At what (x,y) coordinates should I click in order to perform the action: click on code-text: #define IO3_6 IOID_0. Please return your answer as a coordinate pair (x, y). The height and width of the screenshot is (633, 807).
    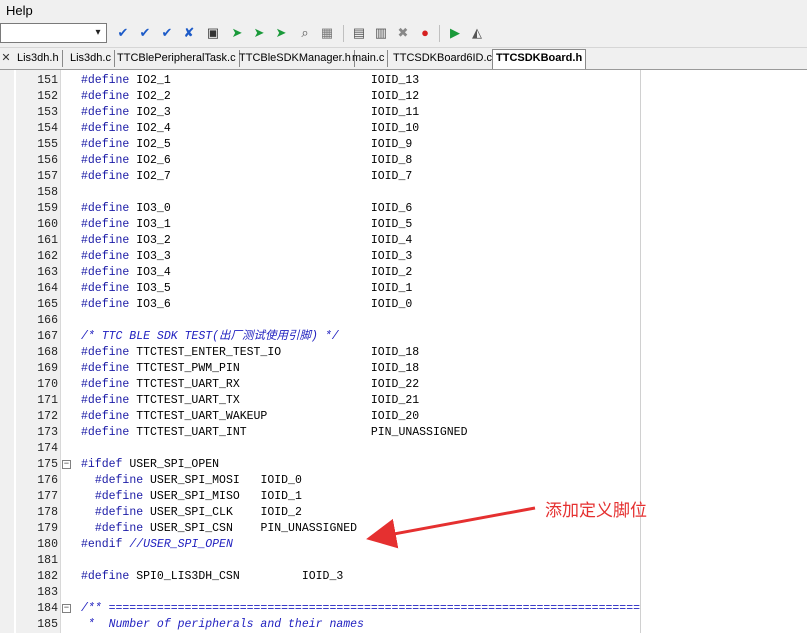
    Looking at the image, I should click on (246, 305).